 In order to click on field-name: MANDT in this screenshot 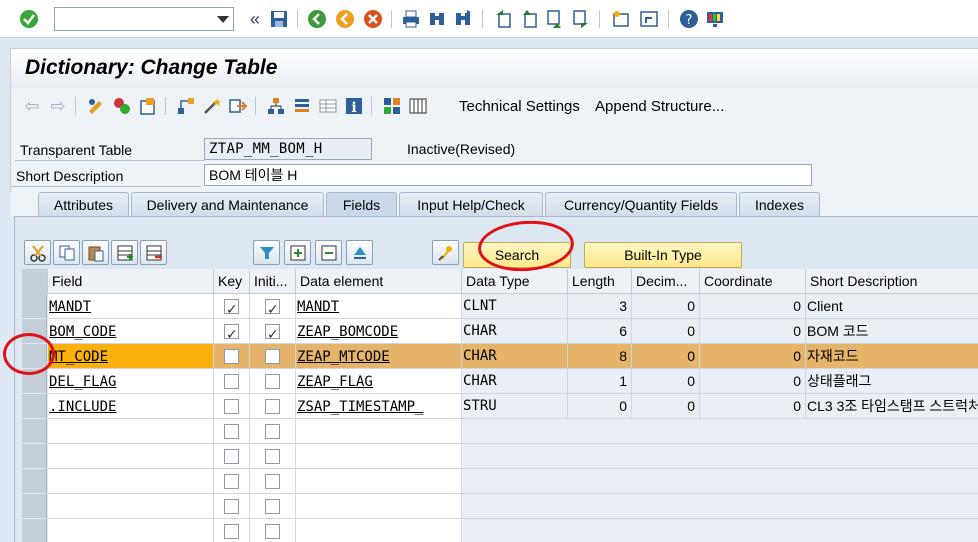, I will do `click(70, 307)`.